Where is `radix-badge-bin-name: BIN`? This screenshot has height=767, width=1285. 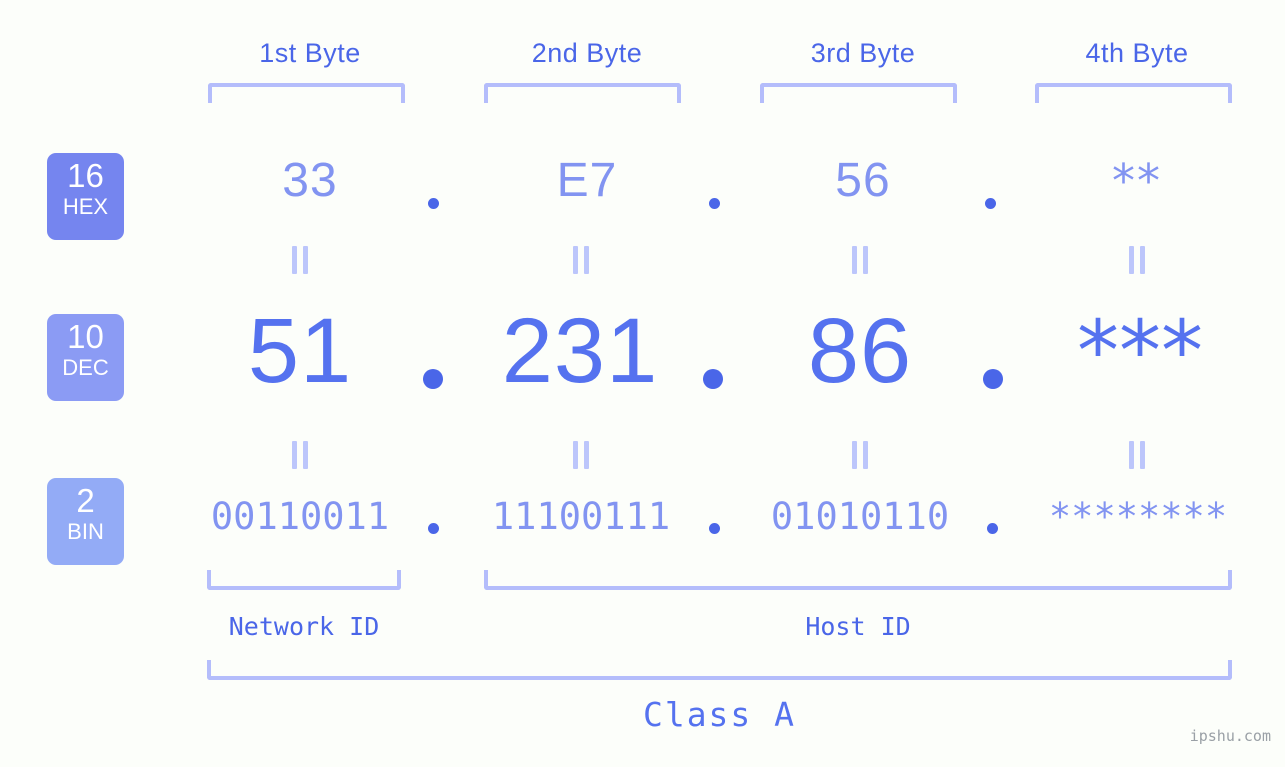 radix-badge-bin-name: BIN is located at coordinates (85, 531).